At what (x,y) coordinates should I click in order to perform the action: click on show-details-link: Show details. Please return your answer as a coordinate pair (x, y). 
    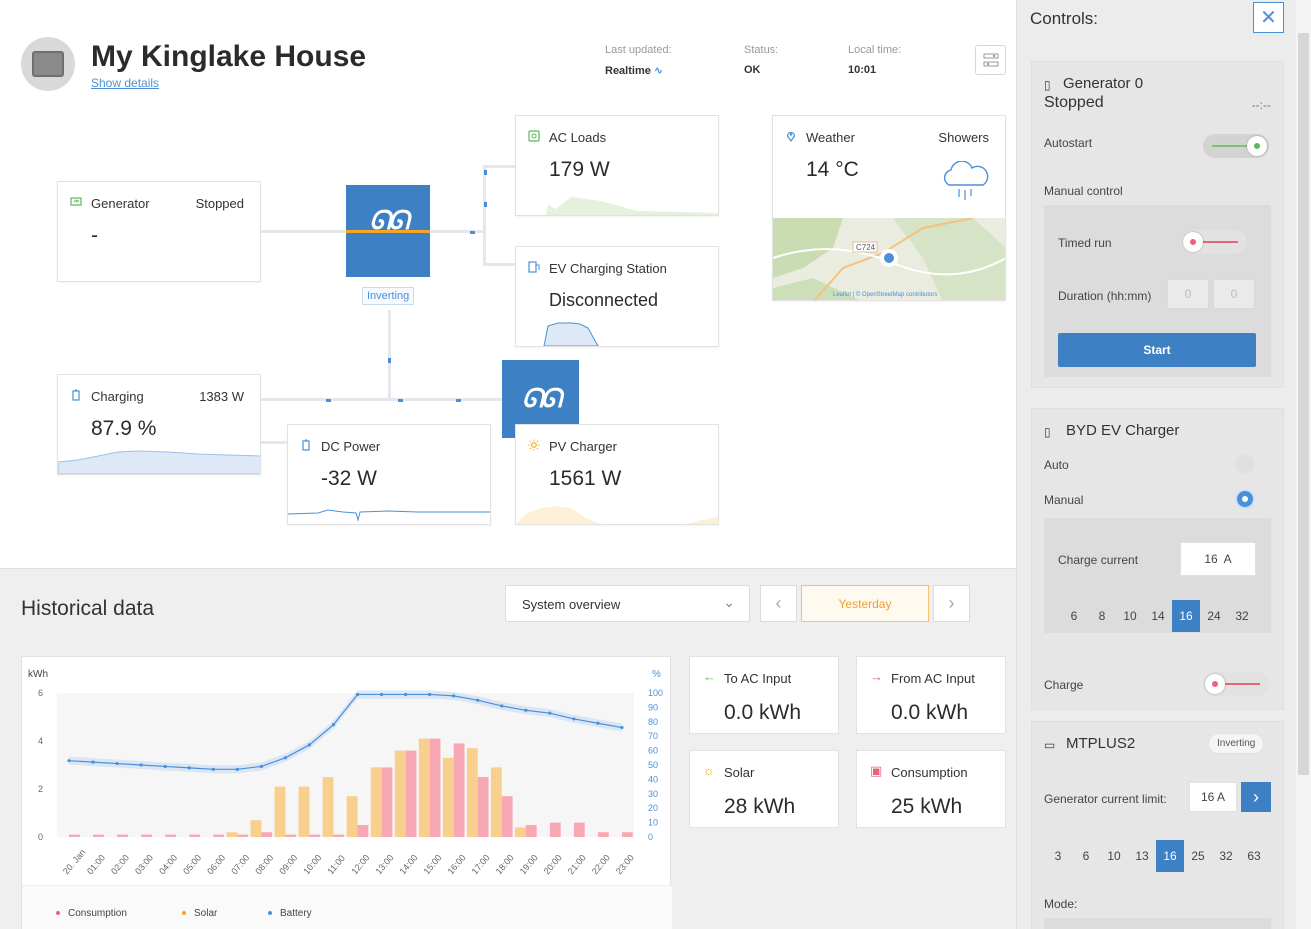
    Looking at the image, I should click on (125, 83).